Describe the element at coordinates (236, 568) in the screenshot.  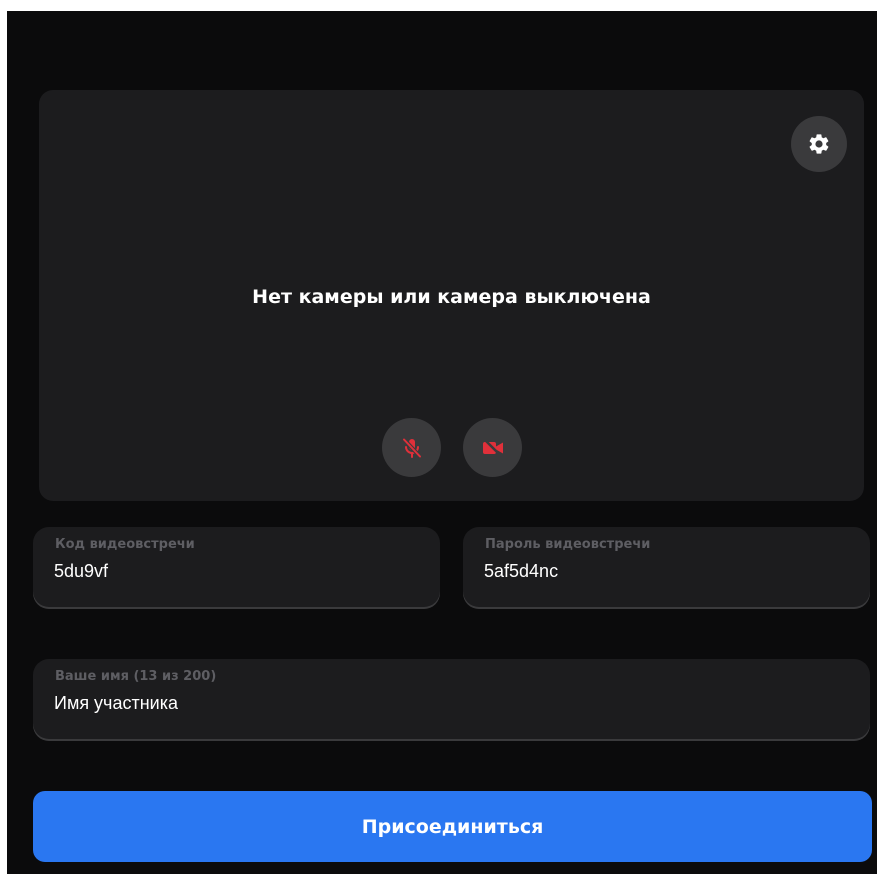
I see `meeting-code-field: Код видеовстречи 5du9vf` at that location.